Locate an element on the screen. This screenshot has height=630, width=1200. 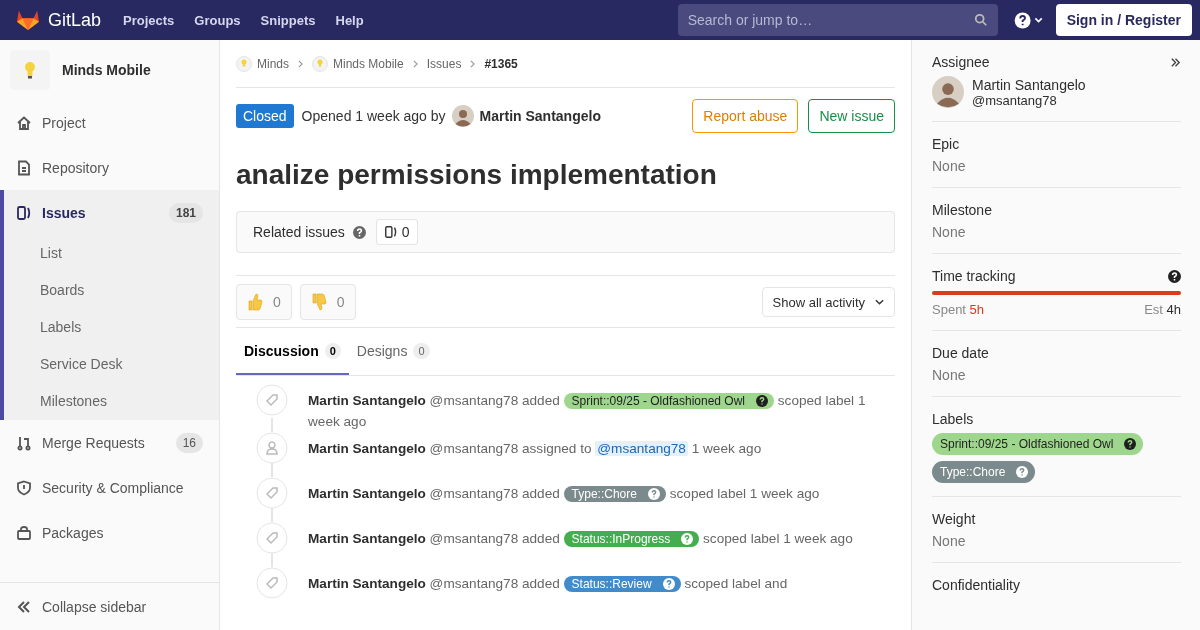
activity-text: Martin Santangelo @msantang78 added Status::InProgress scoped label 1 week ago is located at coordinates (580, 539).